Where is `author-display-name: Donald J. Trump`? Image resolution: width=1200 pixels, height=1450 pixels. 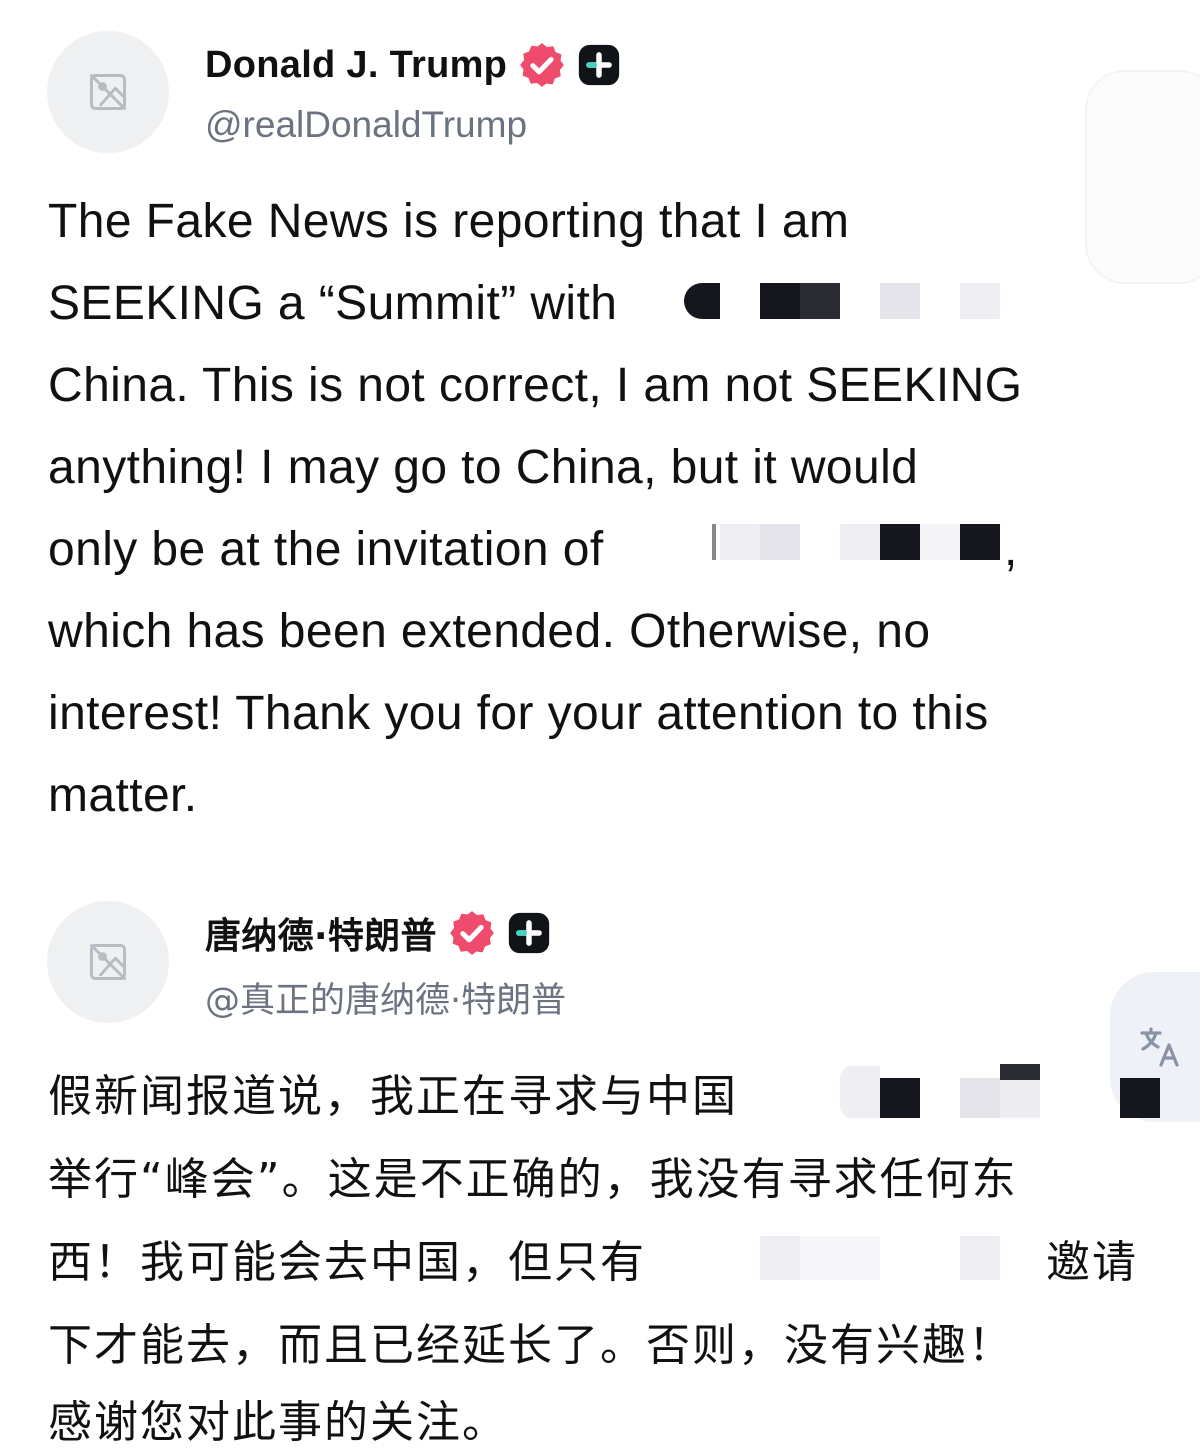
author-display-name: Donald J. Trump is located at coordinates (356, 65).